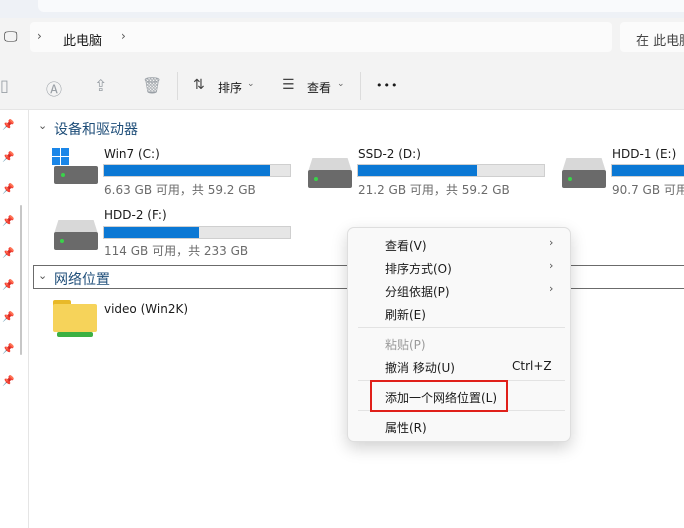 Image resolution: width=684 pixels, height=528 pixels. What do you see at coordinates (532, 366) in the screenshot?
I see `undo-shortcut: Ctrl+Z` at bounding box center [532, 366].